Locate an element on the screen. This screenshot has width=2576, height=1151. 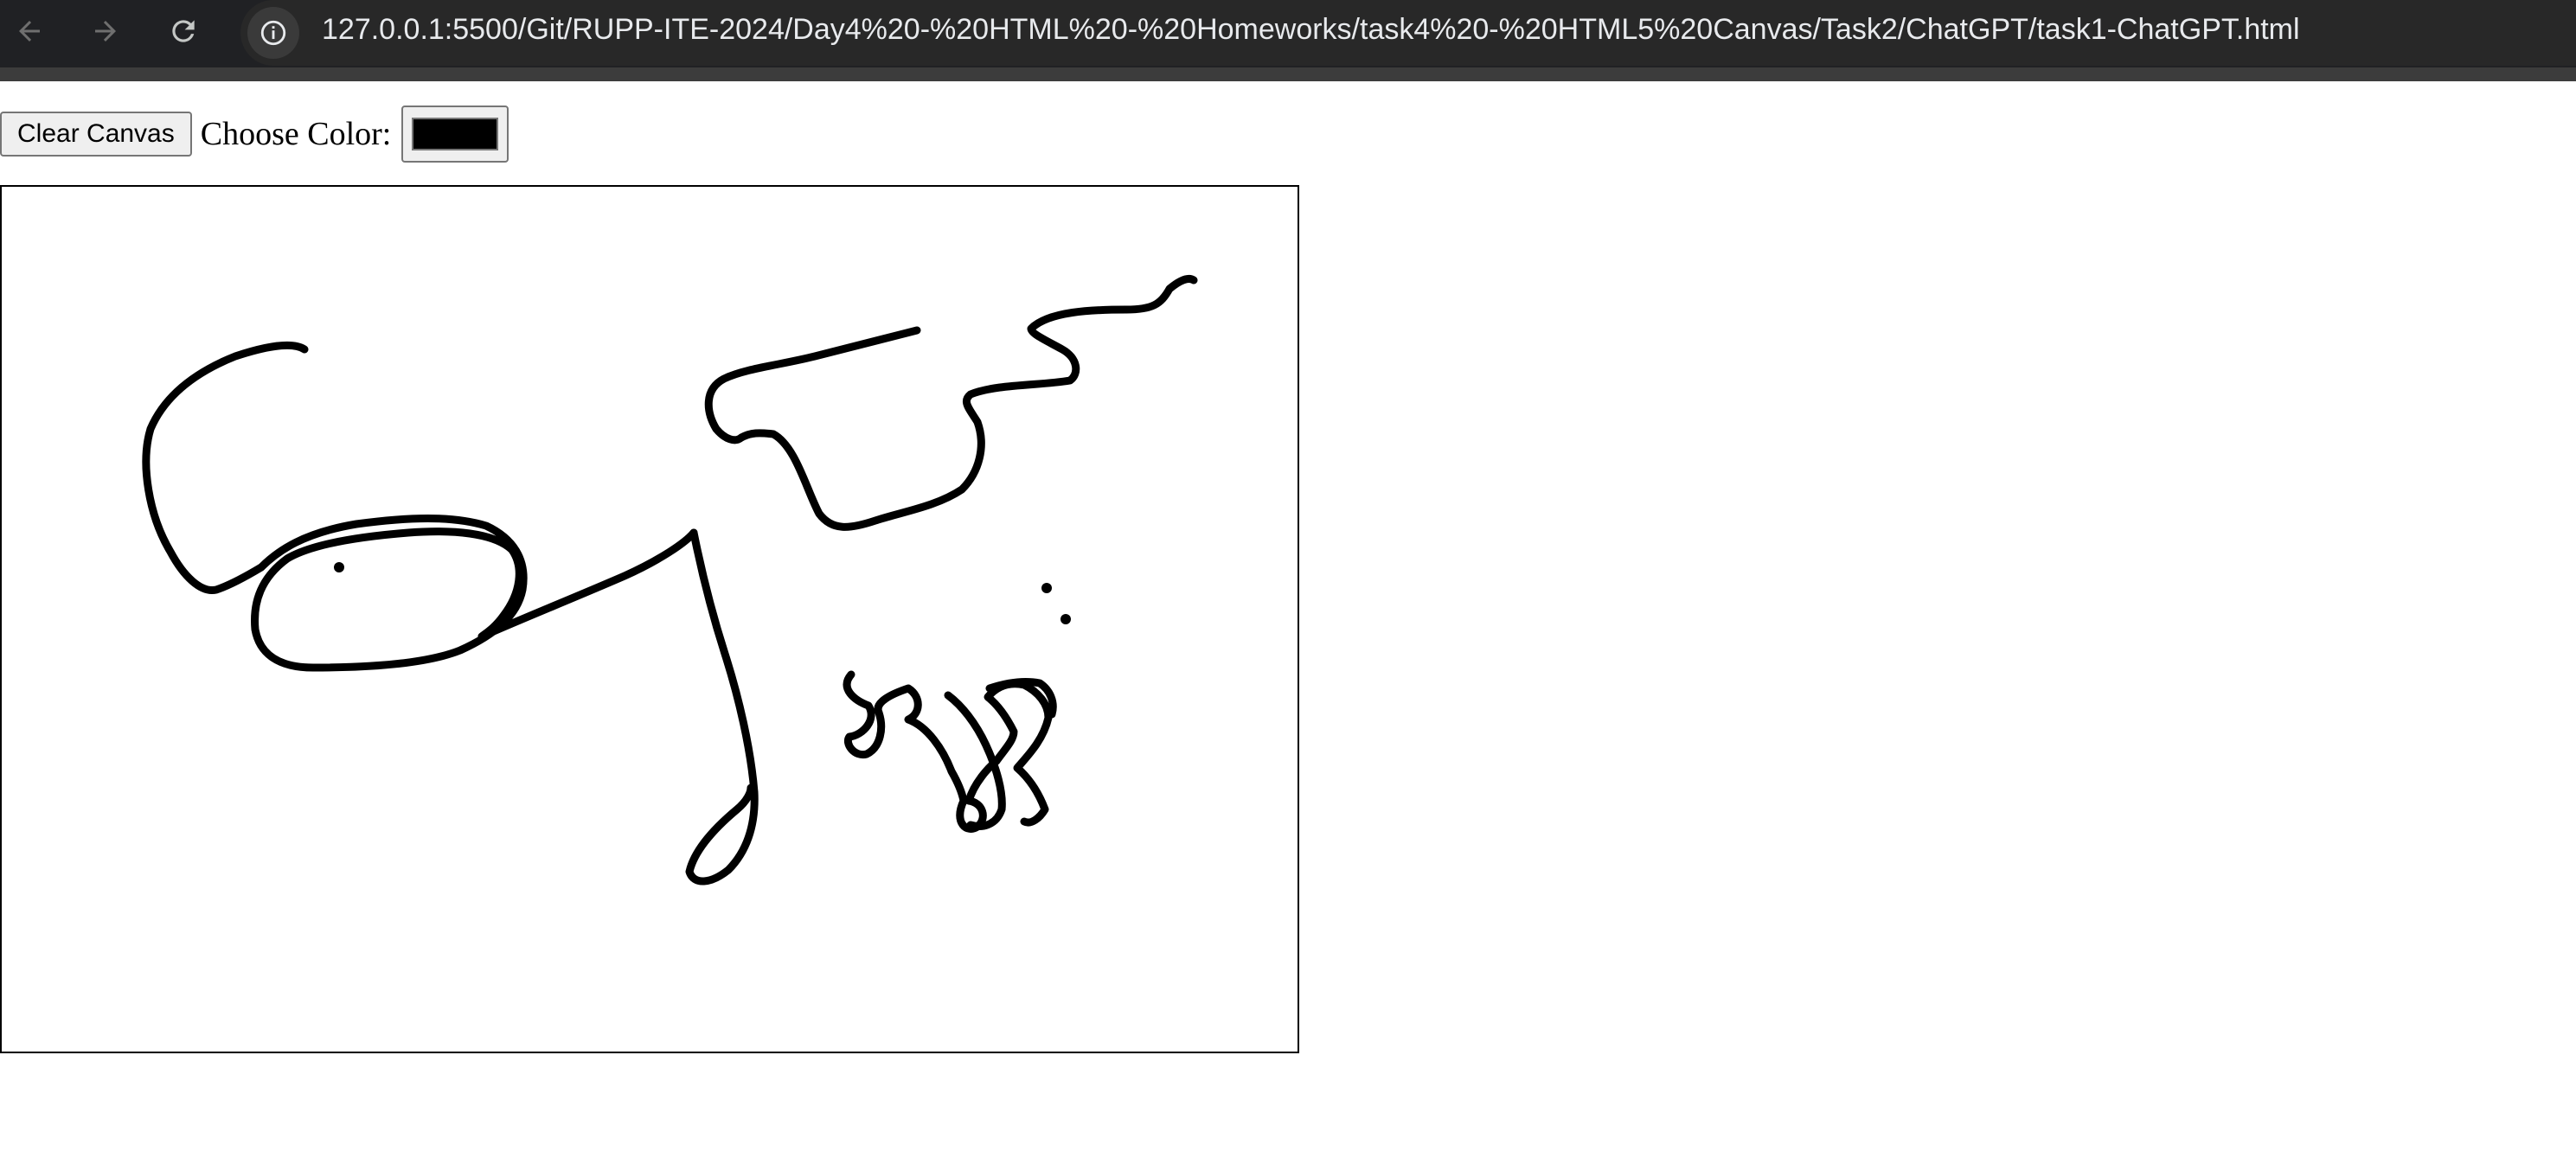
forward-icon is located at coordinates (105, 31).